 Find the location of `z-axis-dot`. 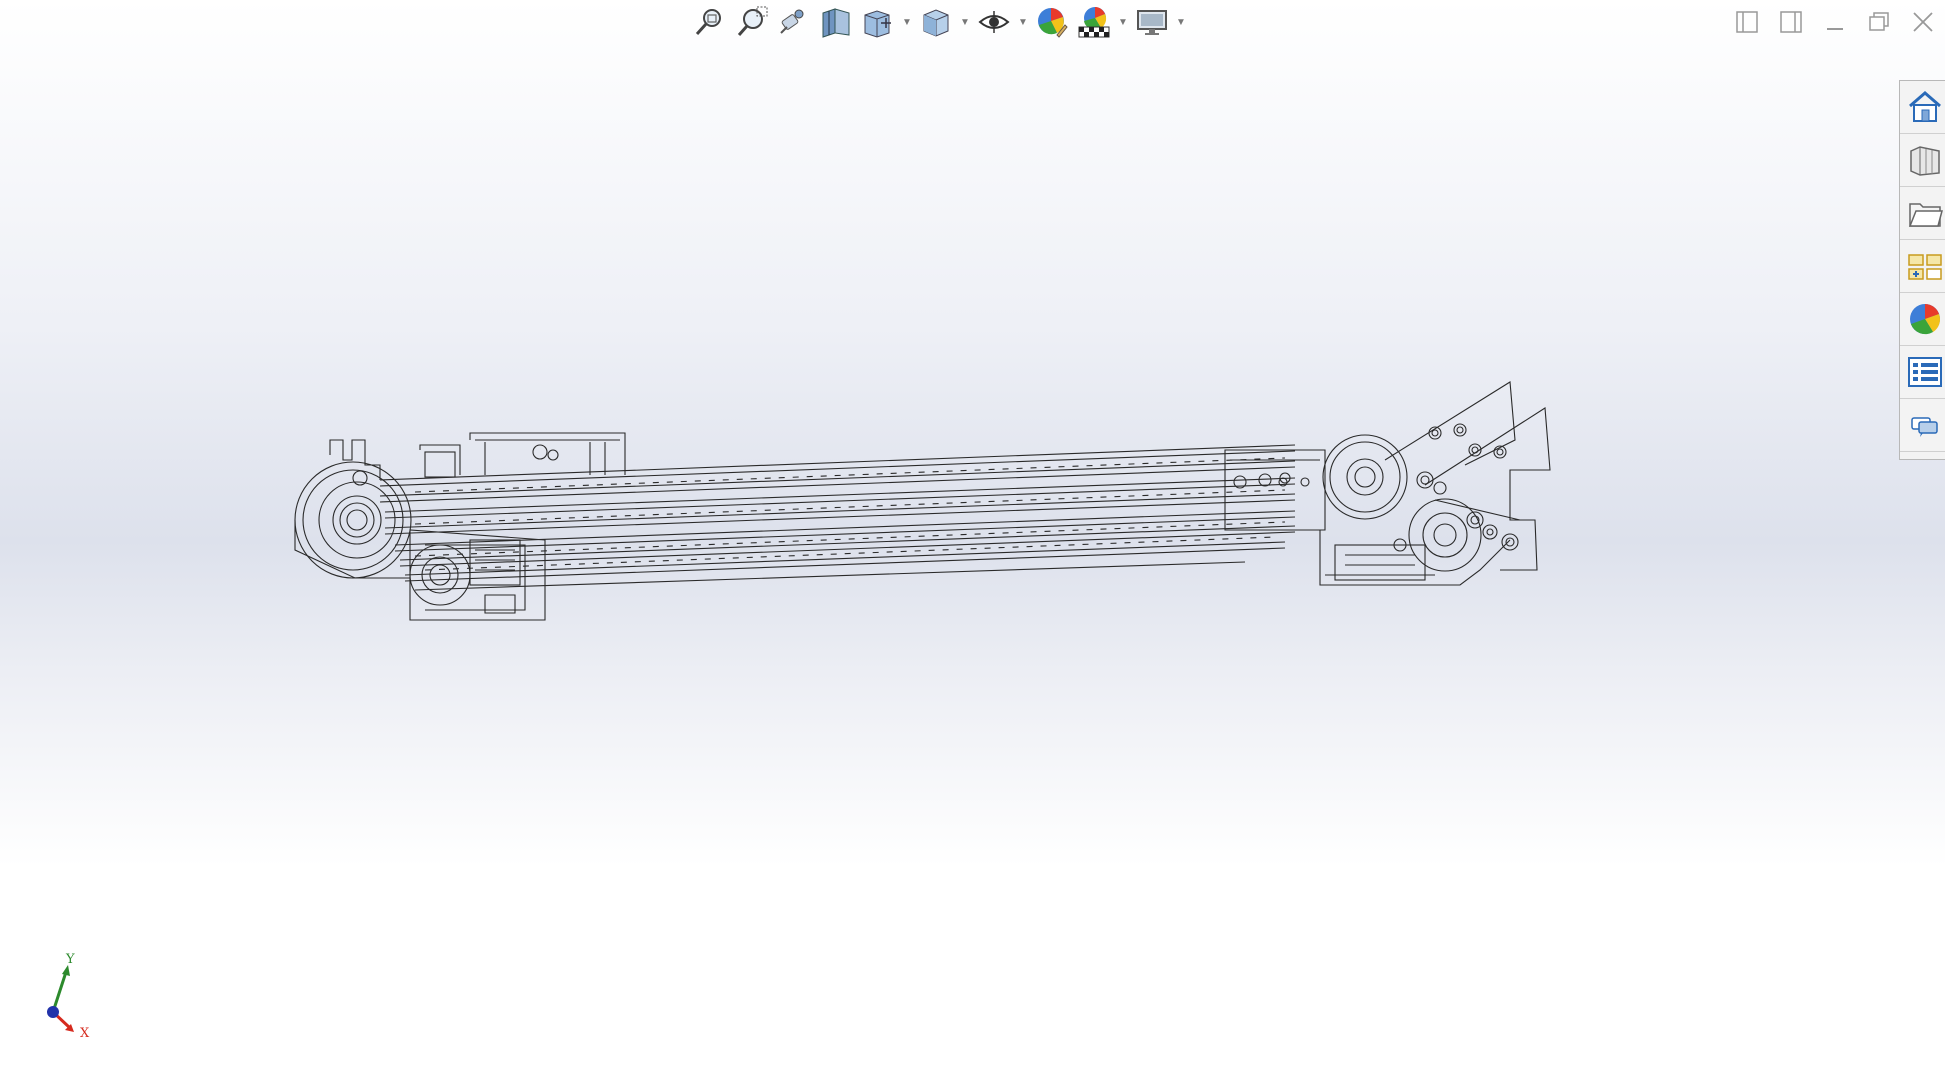

z-axis-dot is located at coordinates (53, 1012).